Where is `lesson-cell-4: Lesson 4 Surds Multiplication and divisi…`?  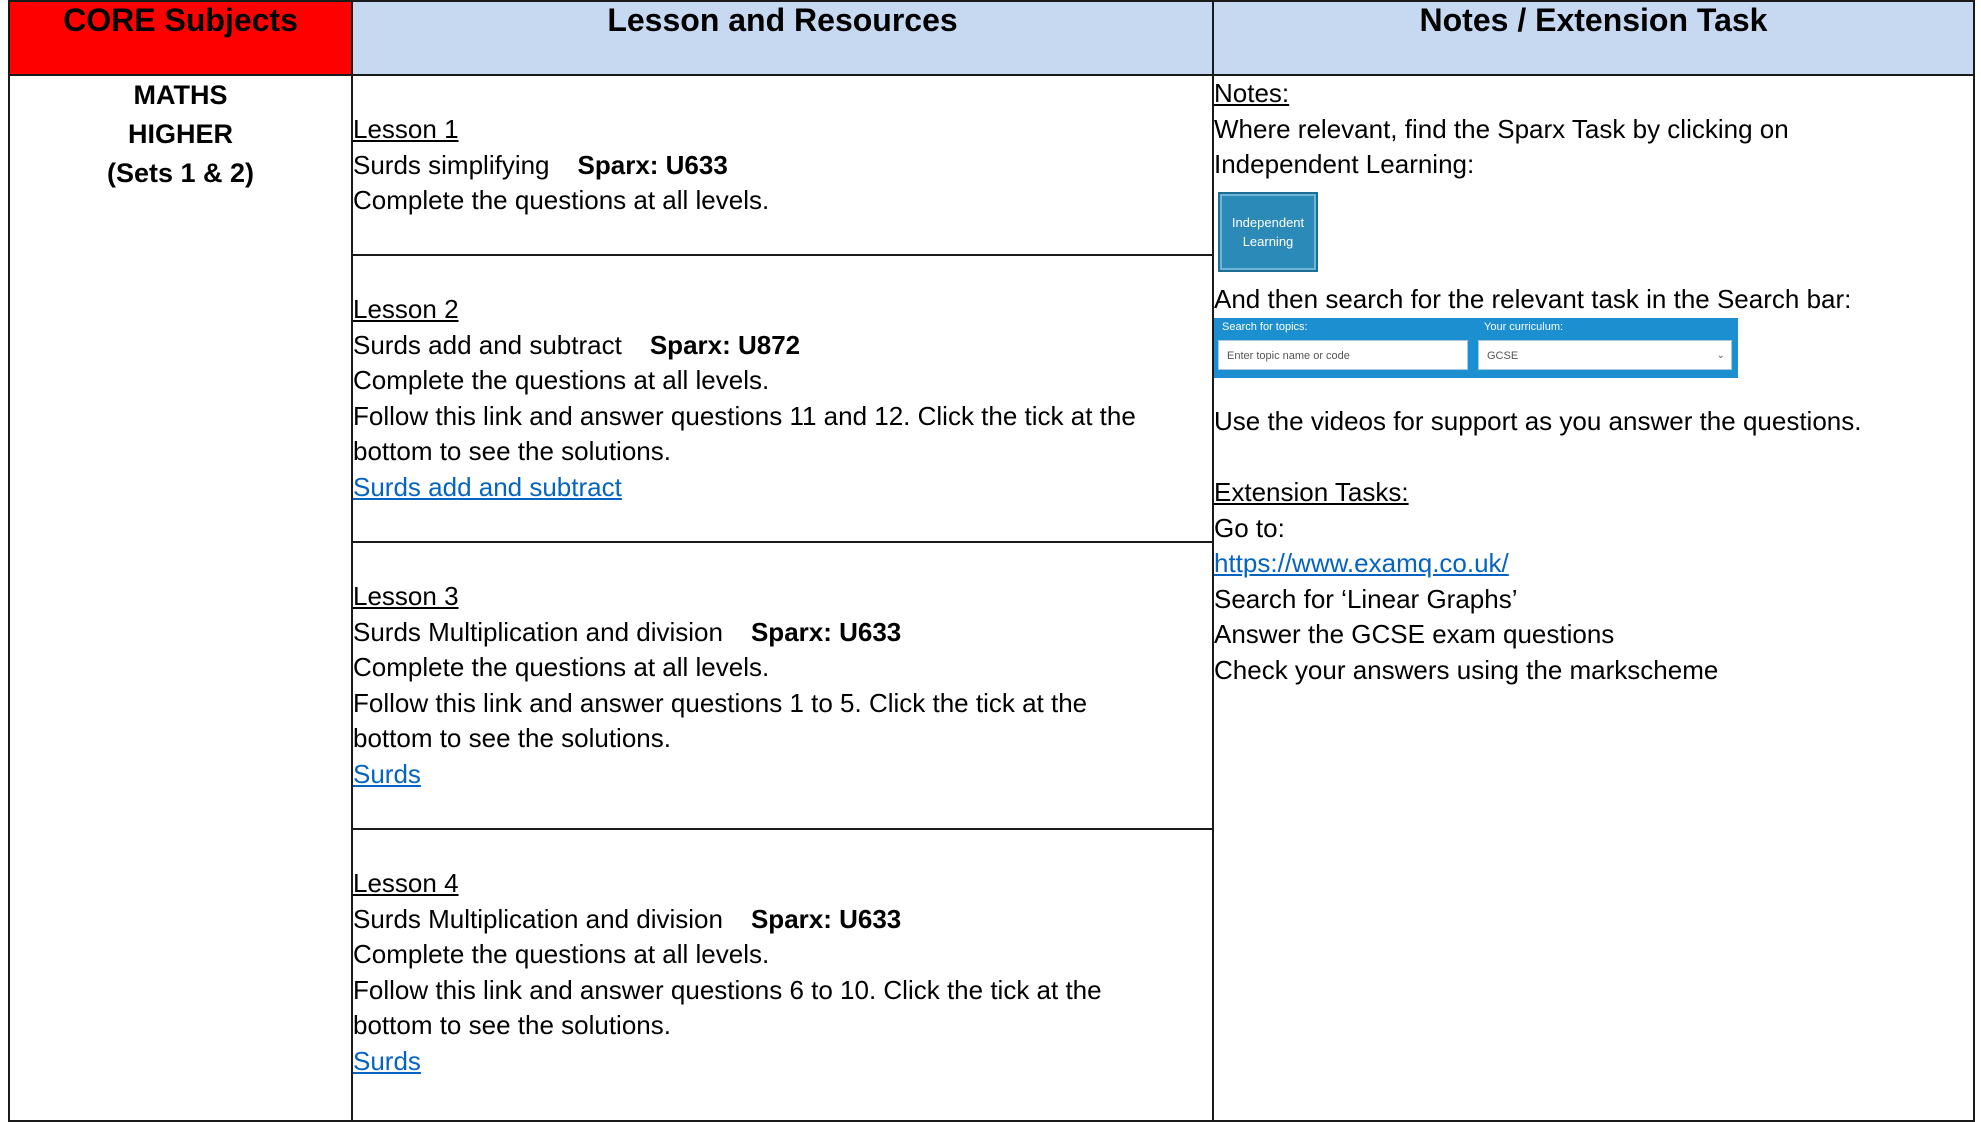 lesson-cell-4: Lesson 4 Surds Multiplication and divisi… is located at coordinates (782, 975).